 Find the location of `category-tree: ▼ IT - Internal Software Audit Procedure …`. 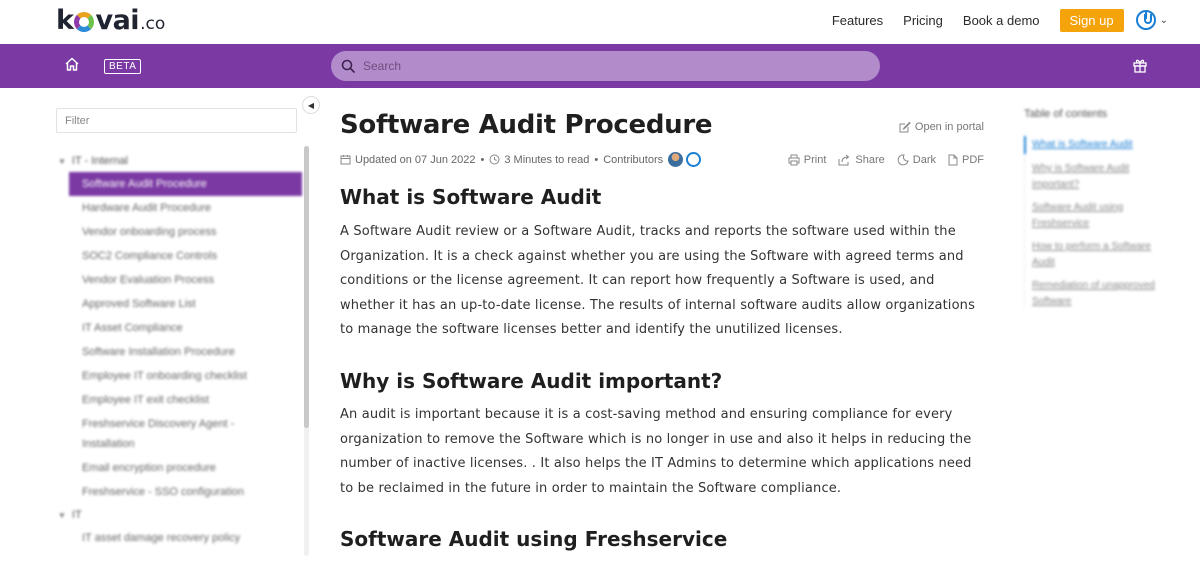

category-tree: ▼ IT - Internal Software Audit Procedure … is located at coordinates (180, 350).